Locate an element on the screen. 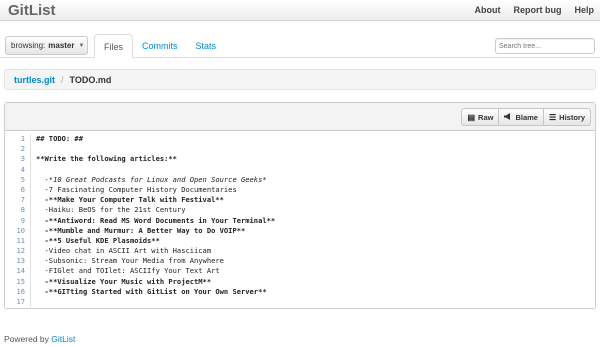 Image resolution: width=600 pixels, height=347 pixels. raw-button: ▤ Raw is located at coordinates (480, 117).